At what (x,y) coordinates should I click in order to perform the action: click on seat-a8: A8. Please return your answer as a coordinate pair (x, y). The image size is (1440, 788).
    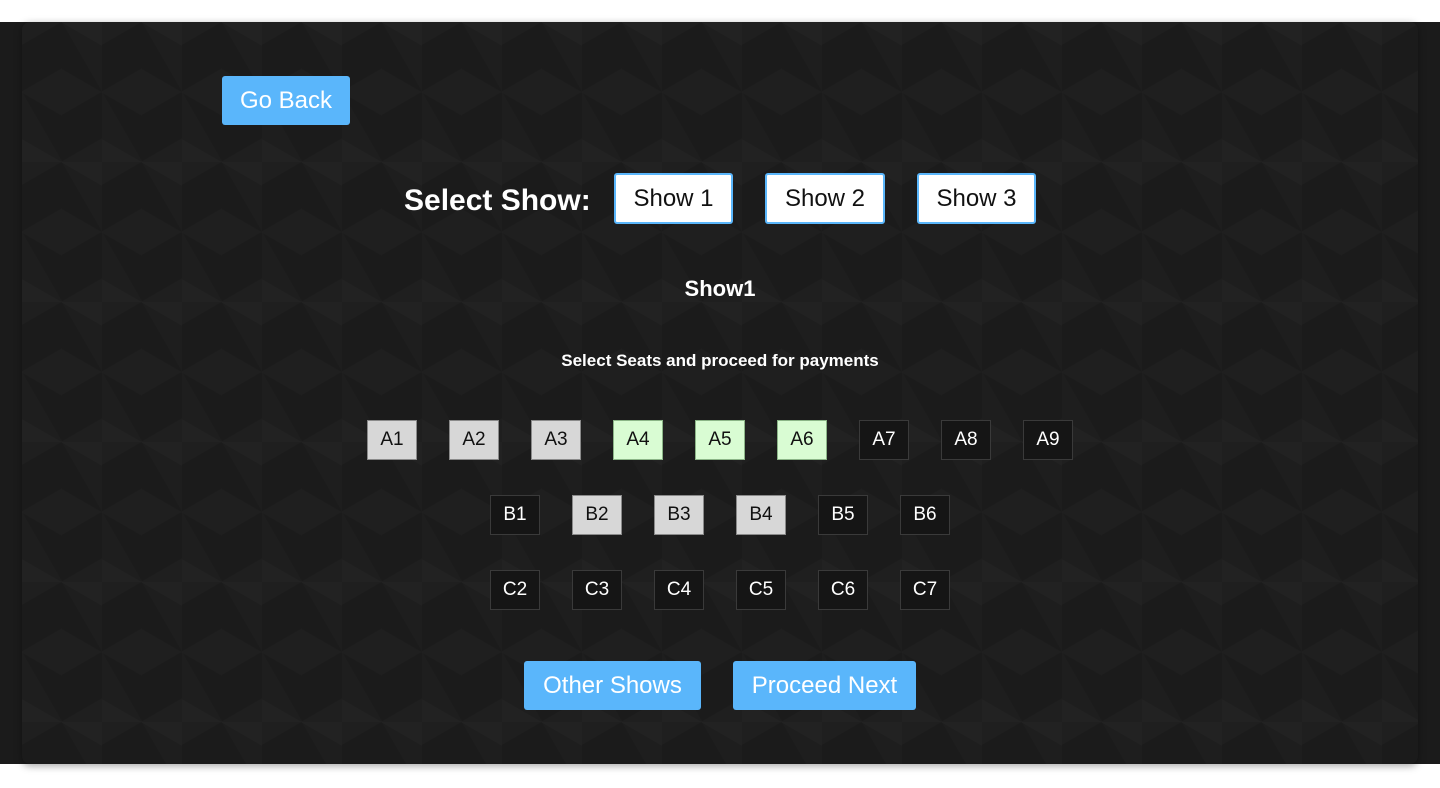
    Looking at the image, I should click on (966, 440).